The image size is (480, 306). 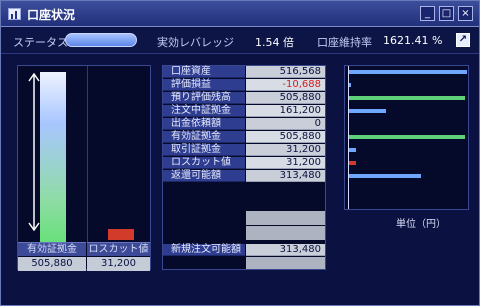 What do you see at coordinates (204, 98) in the screenshot?
I see `row-label: 預り評価残高` at bounding box center [204, 98].